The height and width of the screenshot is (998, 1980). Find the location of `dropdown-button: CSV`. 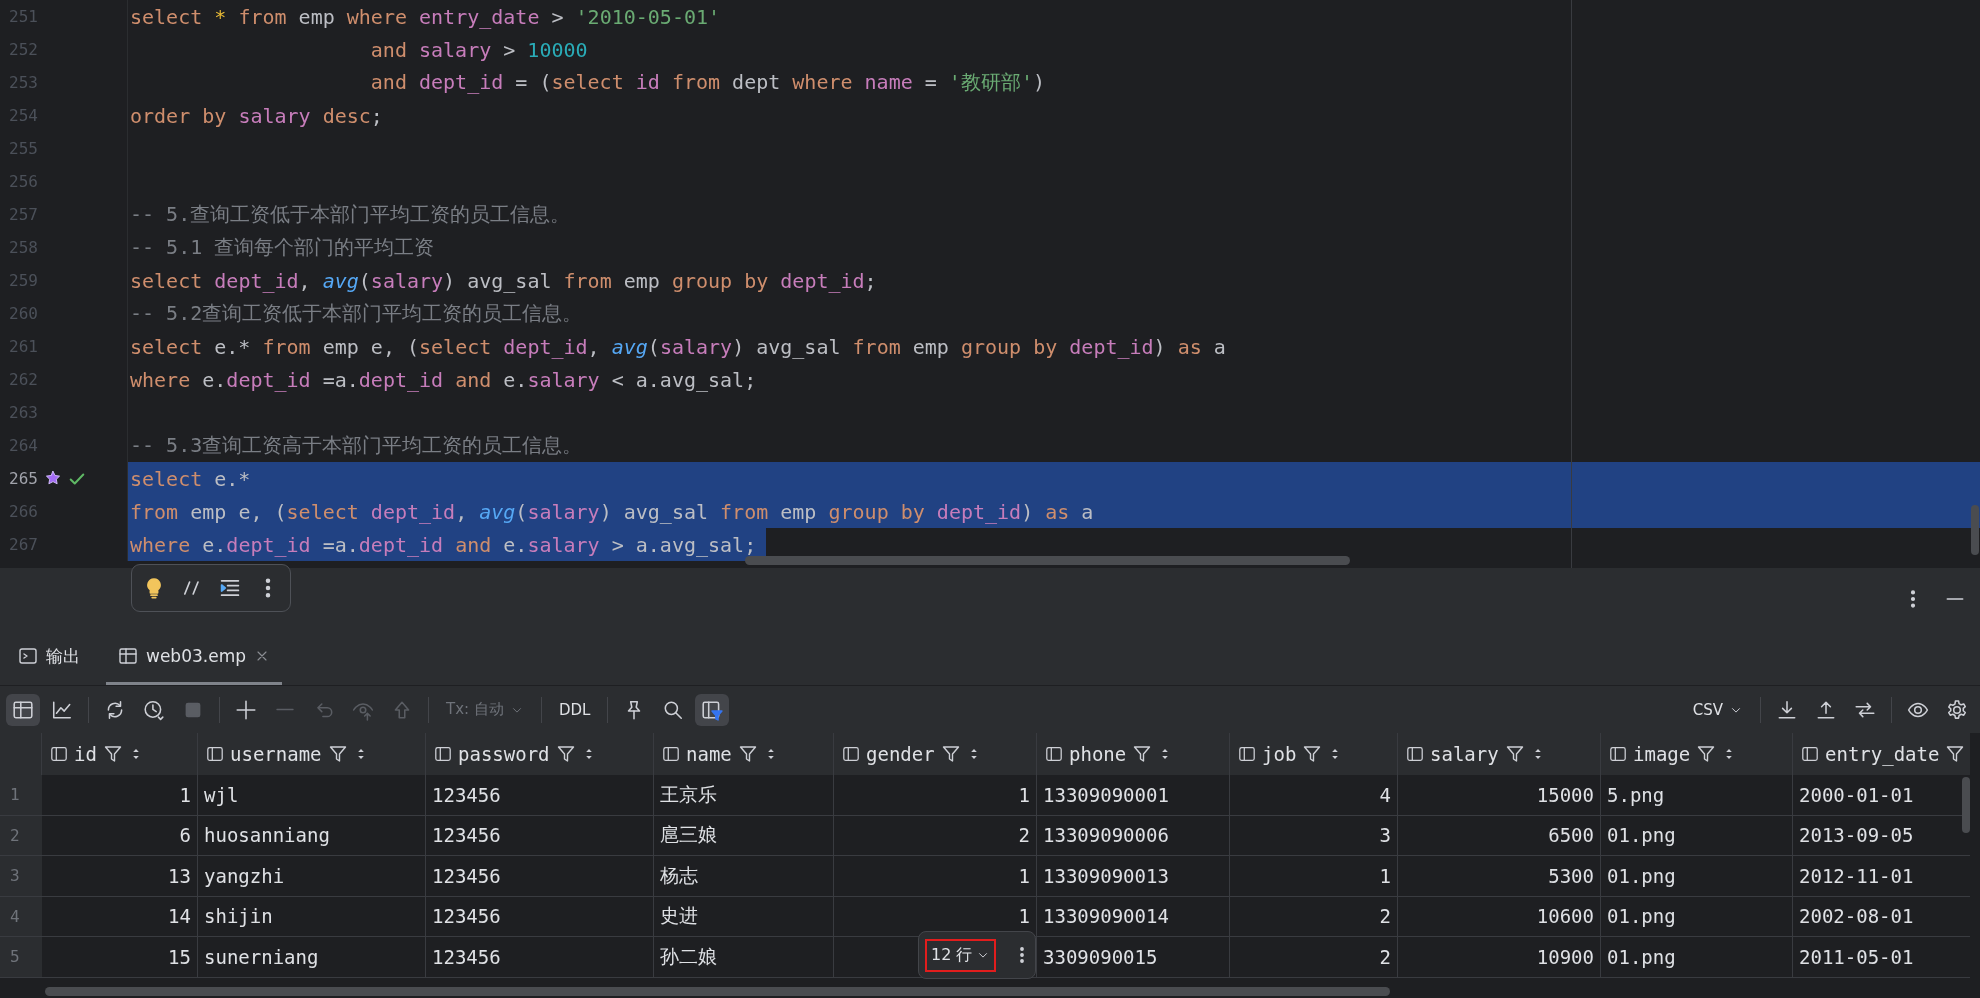

dropdown-button: CSV is located at coordinates (1717, 709).